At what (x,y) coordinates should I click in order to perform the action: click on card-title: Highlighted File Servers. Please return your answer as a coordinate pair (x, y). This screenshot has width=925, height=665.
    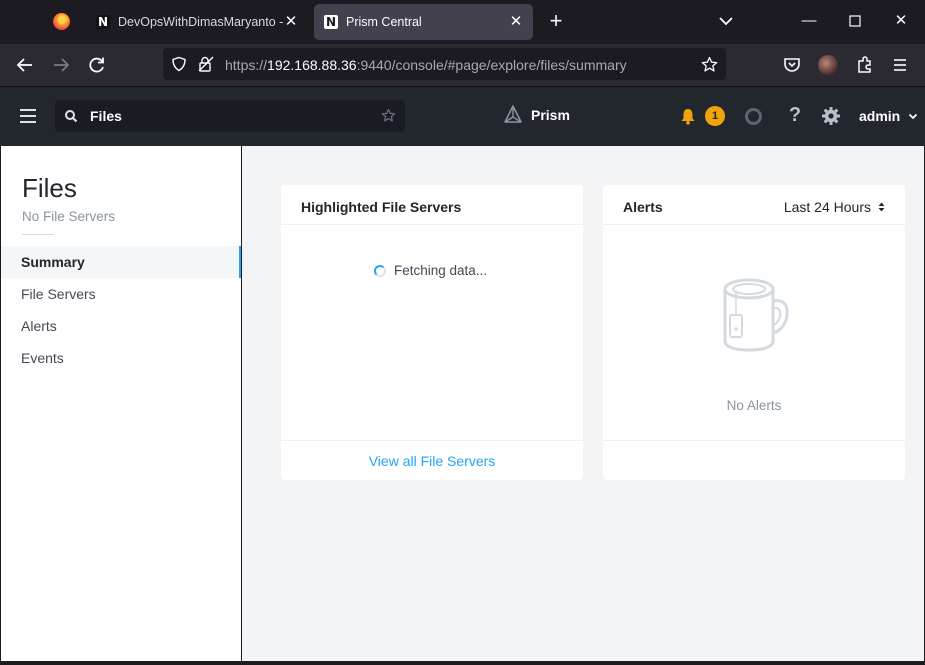
    Looking at the image, I should click on (381, 207).